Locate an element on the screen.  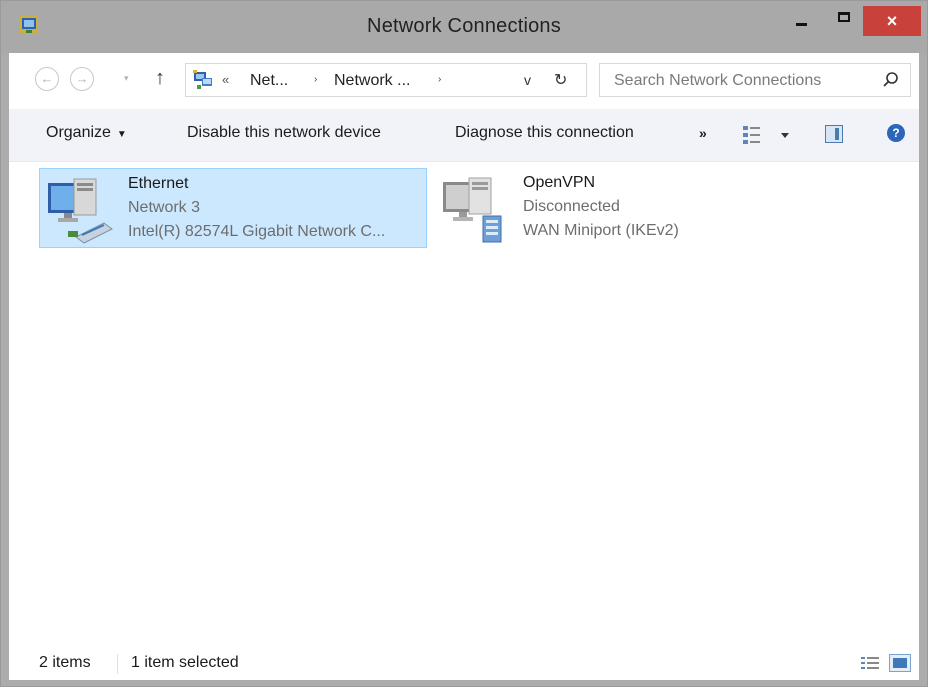
selection-count: 1 item selected is located at coordinates (185, 662).